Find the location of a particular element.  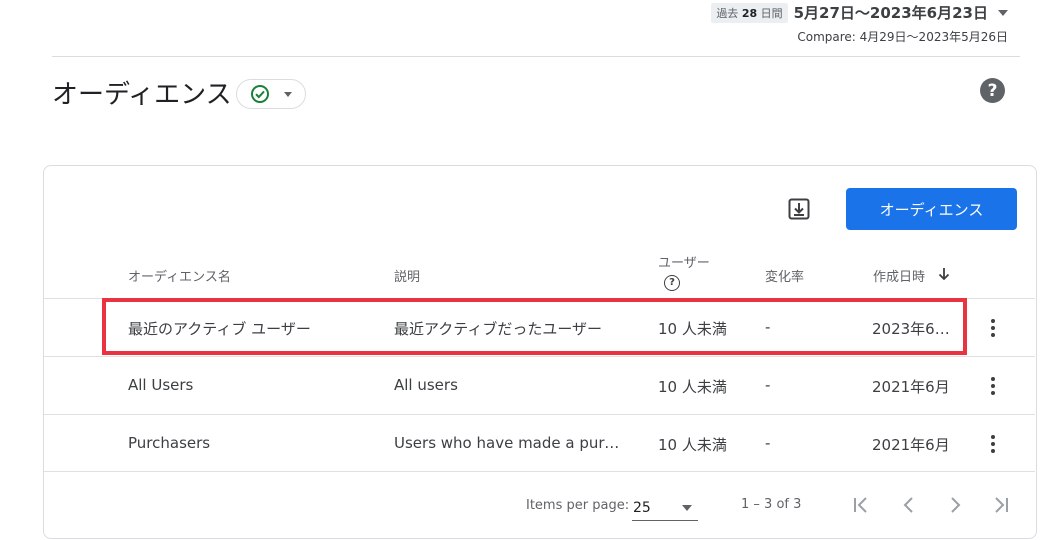

status-dropdown is located at coordinates (271, 94).